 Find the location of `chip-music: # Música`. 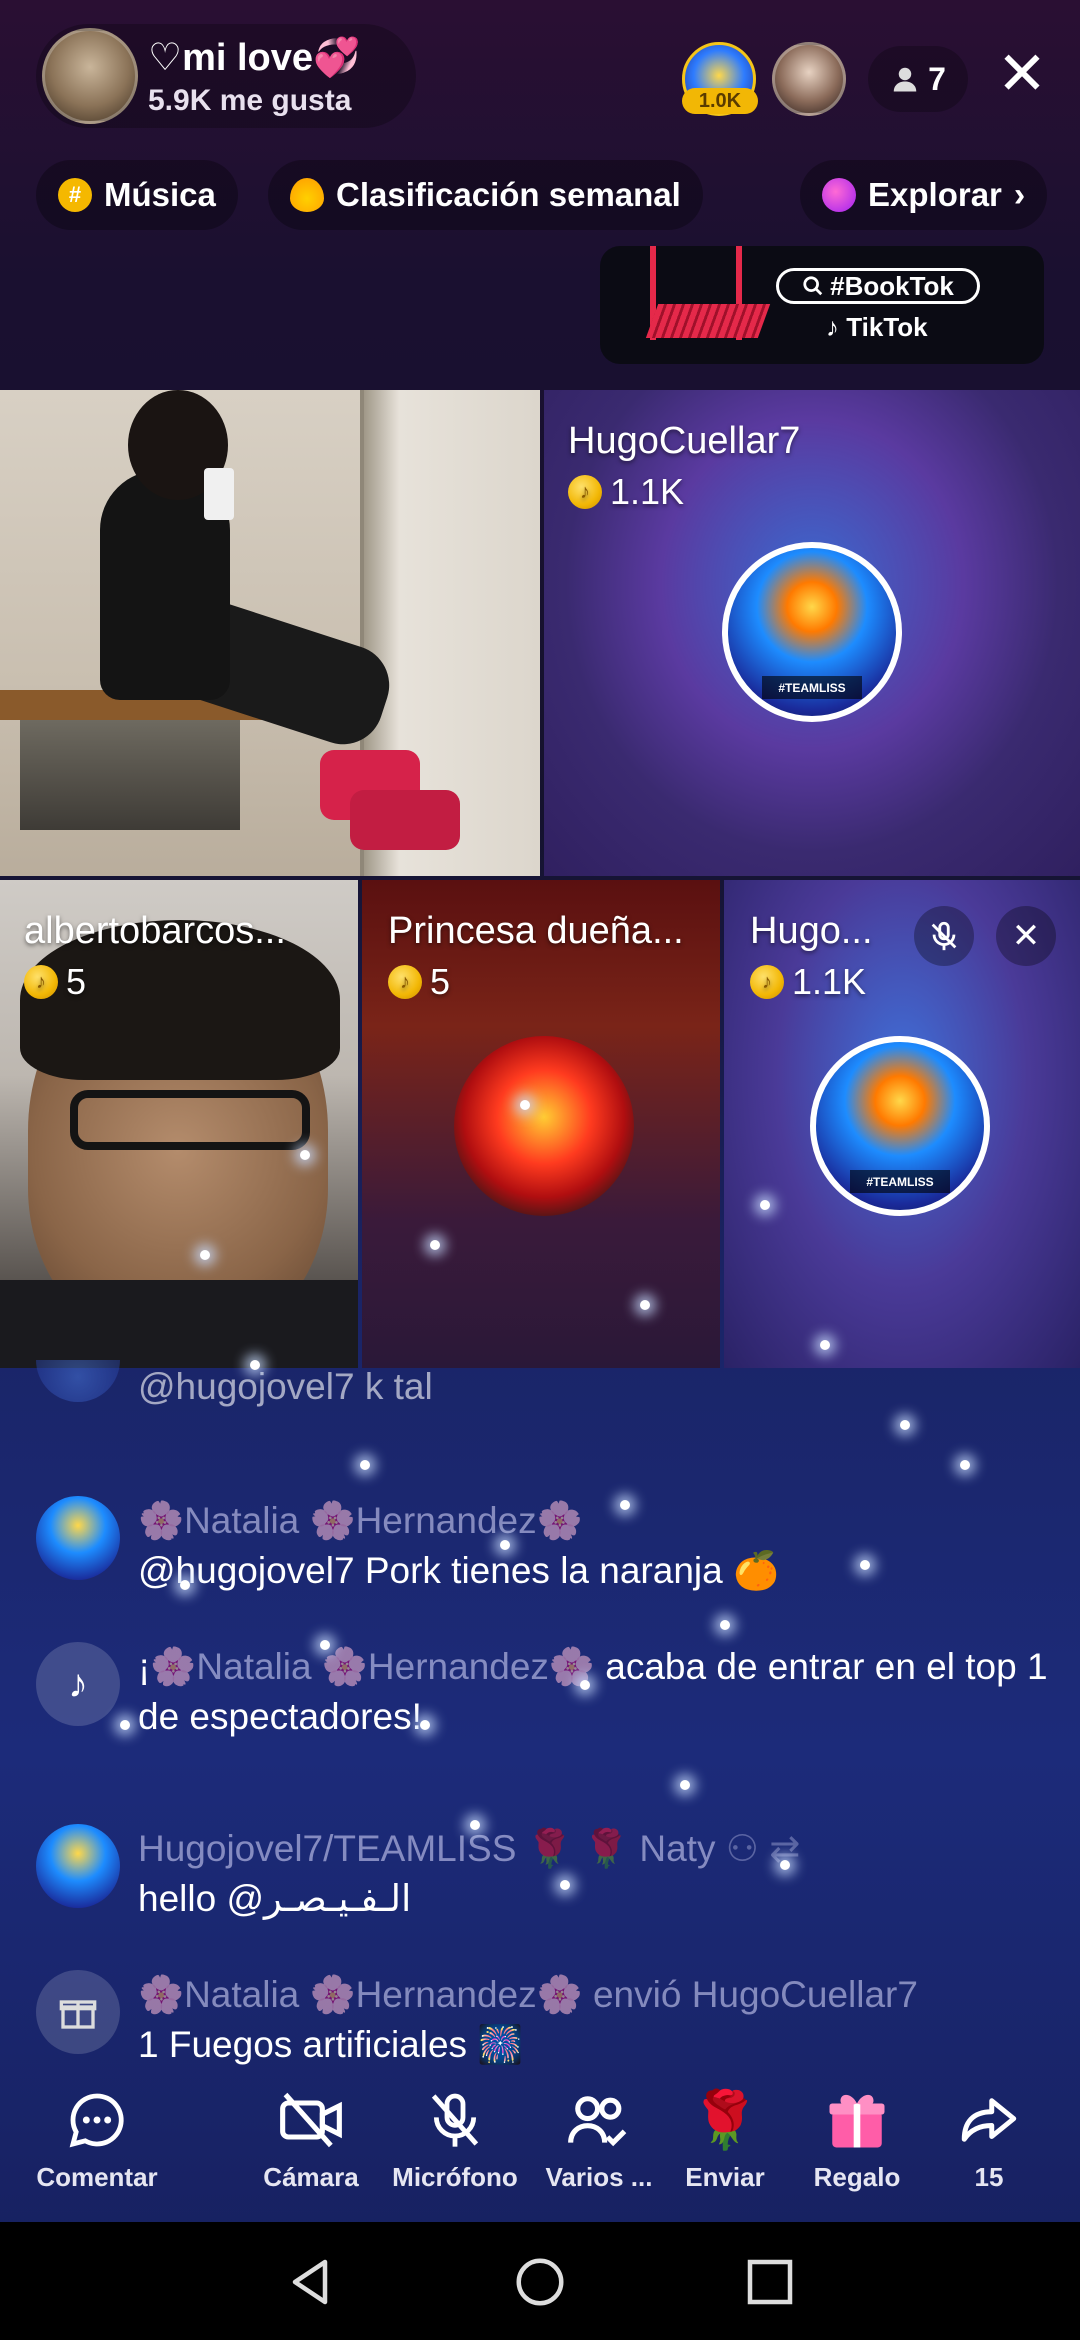

chip-music: # Música is located at coordinates (137, 195).